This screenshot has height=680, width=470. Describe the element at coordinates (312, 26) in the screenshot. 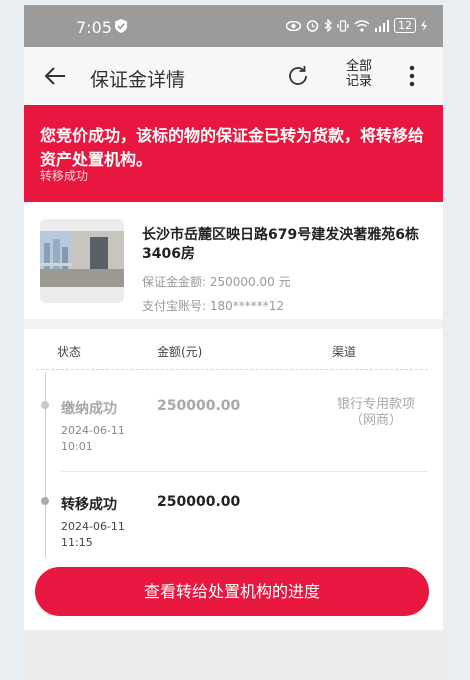

I see `alarm-icon` at that location.